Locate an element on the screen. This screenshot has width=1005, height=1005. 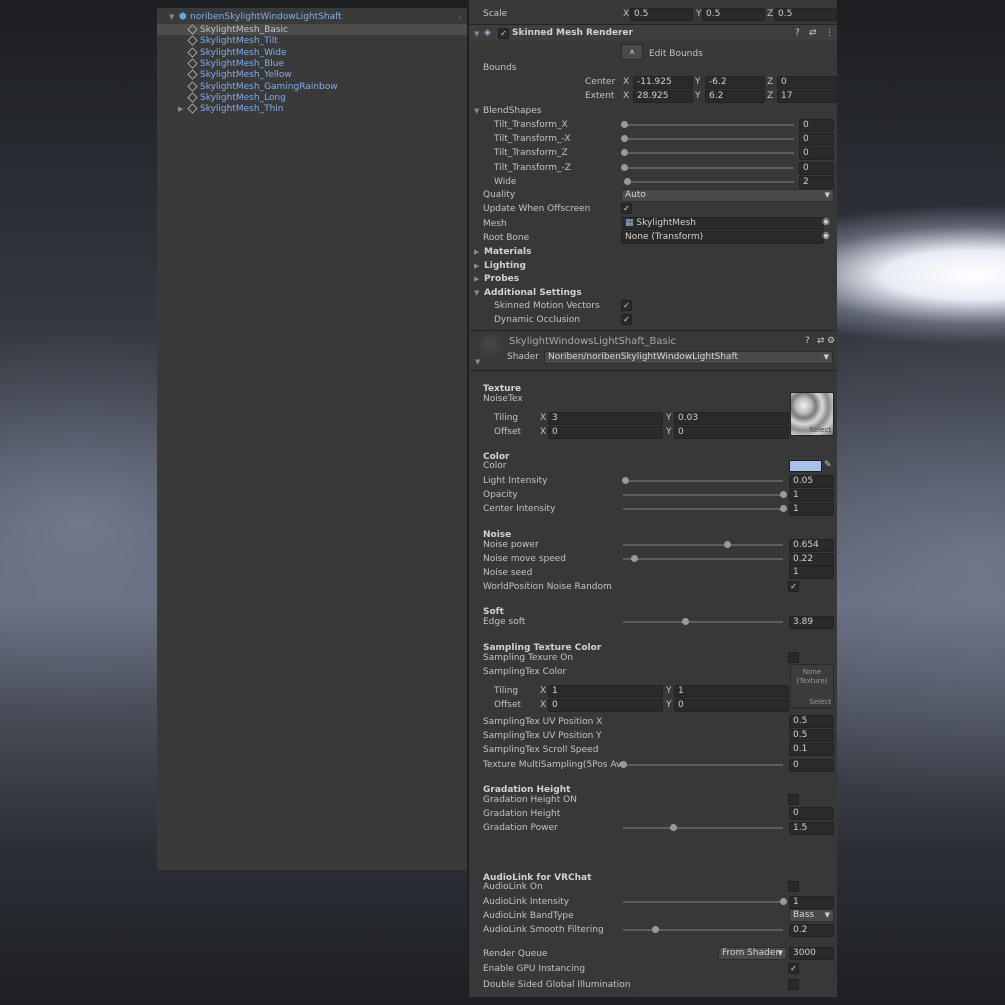
noise-tiling-x-field: 3 is located at coordinates (605, 418).